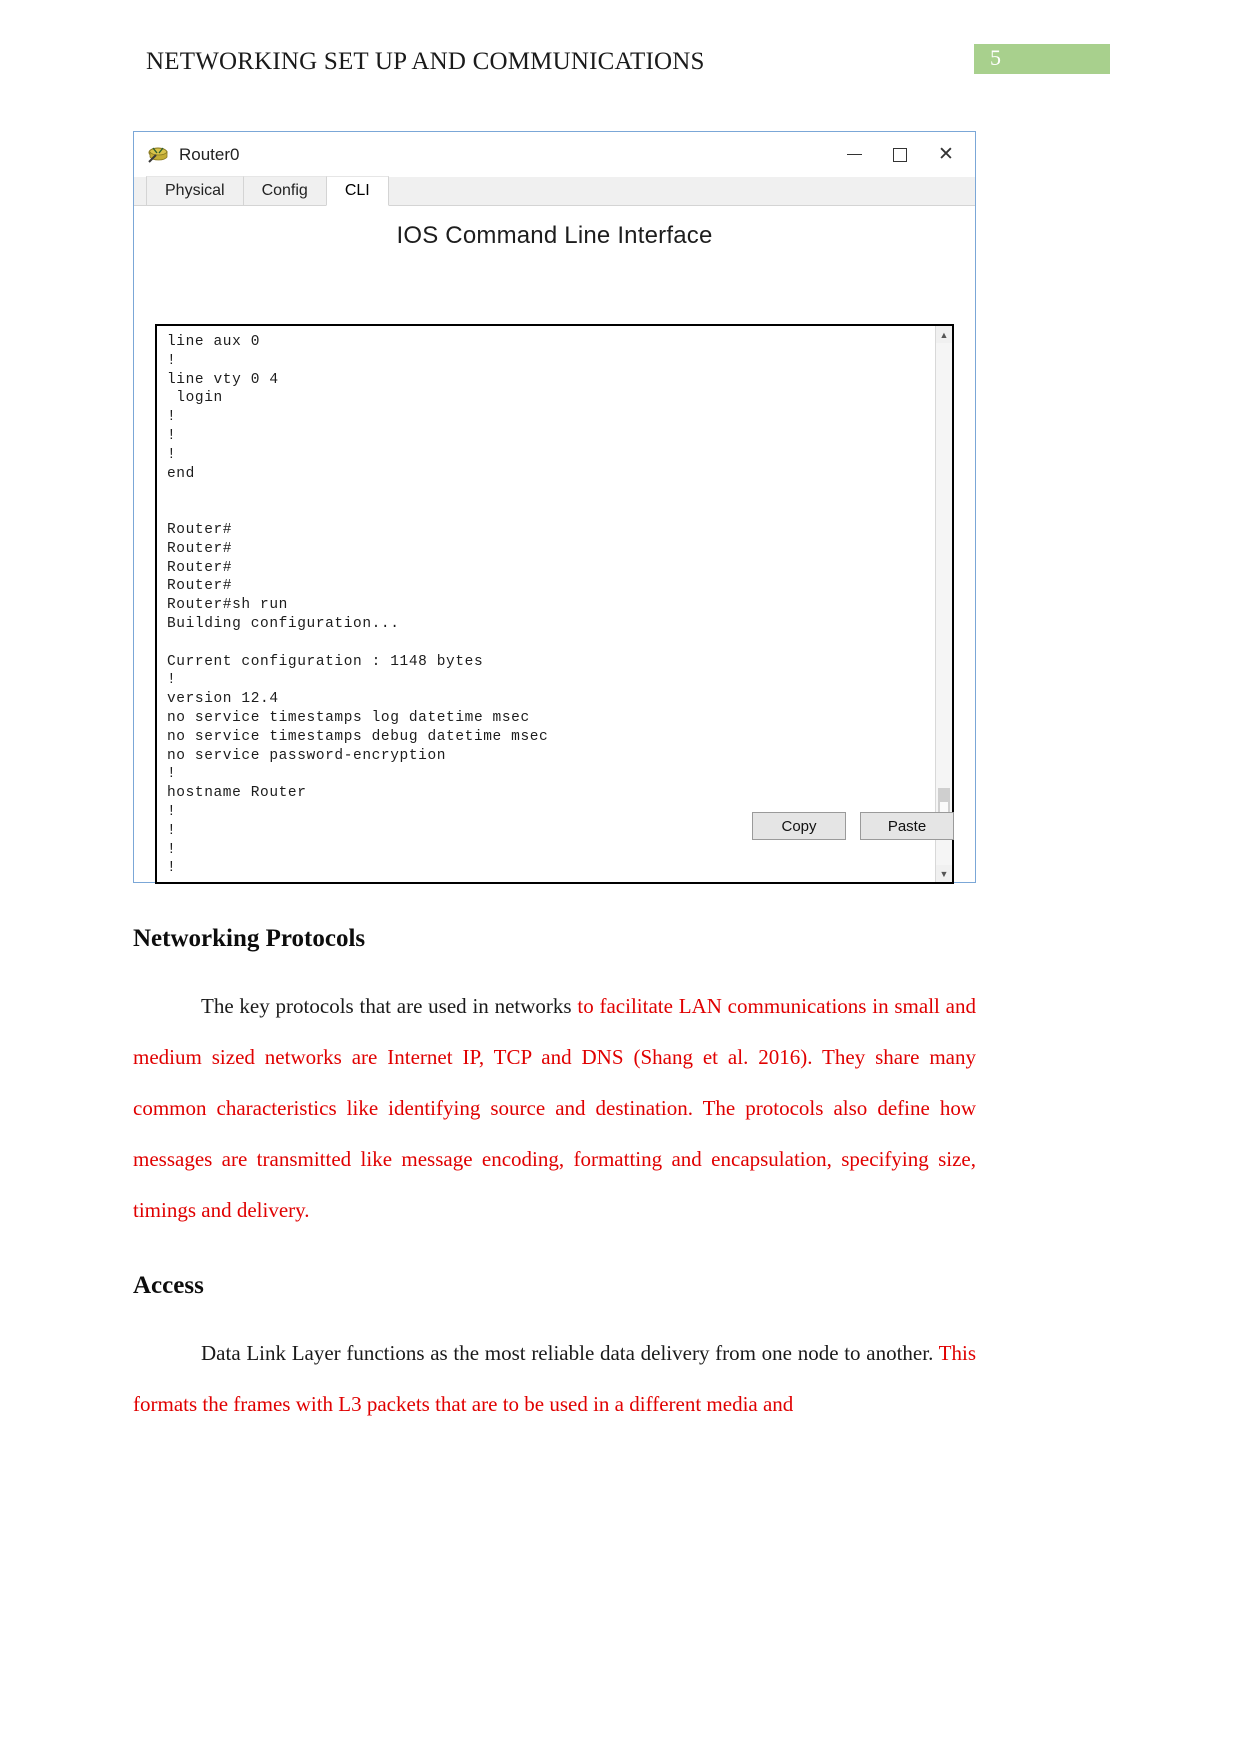 The image size is (1241, 1754). What do you see at coordinates (946, 155) in the screenshot?
I see `close-icon: ✕` at bounding box center [946, 155].